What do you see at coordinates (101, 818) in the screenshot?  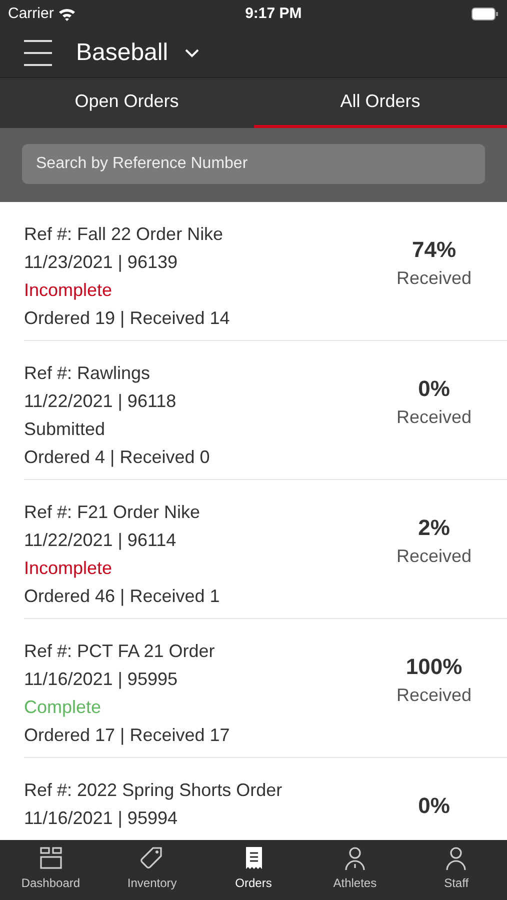 I see `date-text: 11/16/2021 | 95994` at bounding box center [101, 818].